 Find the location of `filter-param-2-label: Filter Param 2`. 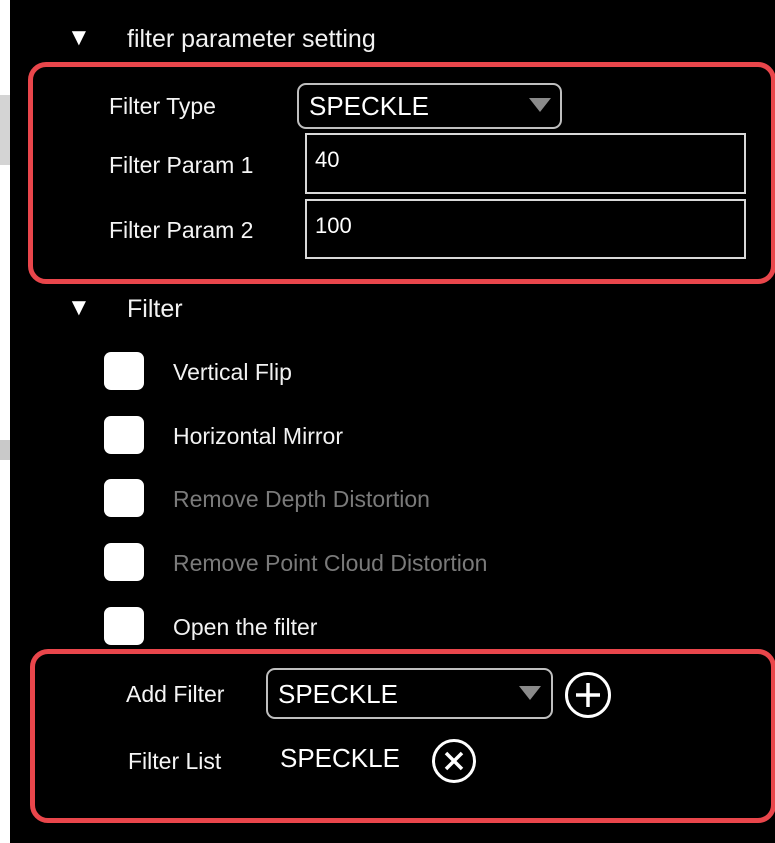

filter-param-2-label: Filter Param 2 is located at coordinates (181, 230).